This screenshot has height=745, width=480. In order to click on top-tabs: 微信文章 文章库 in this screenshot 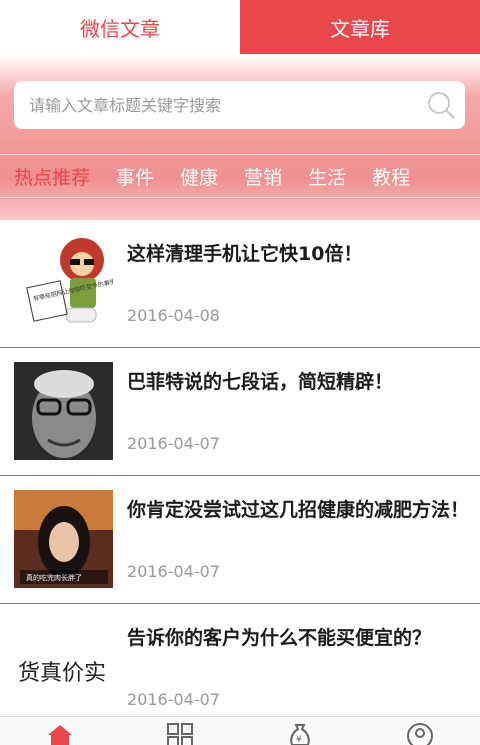, I will do `click(240, 27)`.